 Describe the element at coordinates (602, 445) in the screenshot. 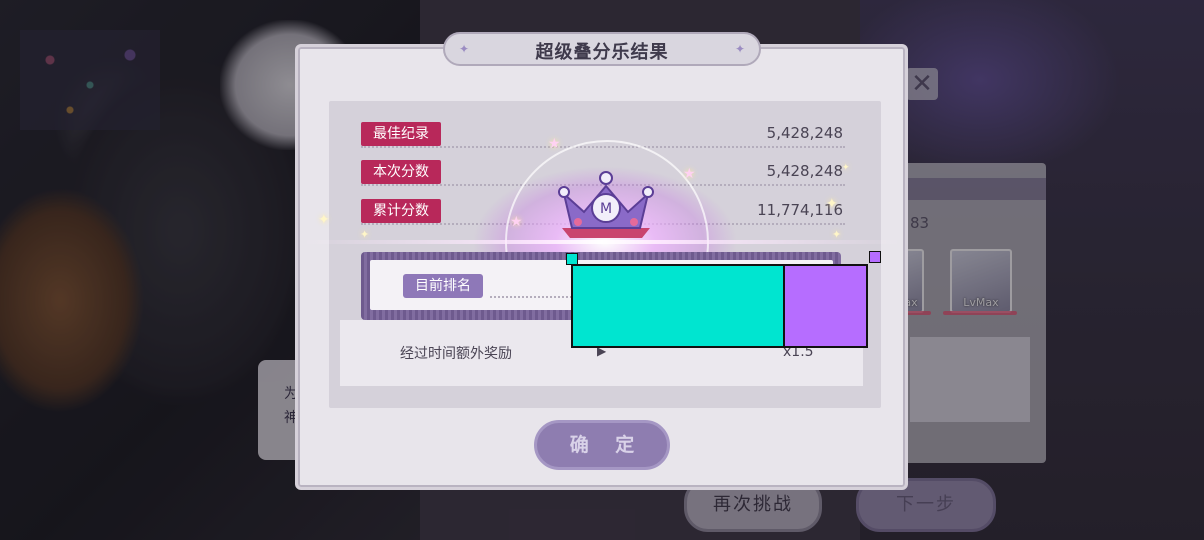

I see `confirm-button: 确 定` at that location.